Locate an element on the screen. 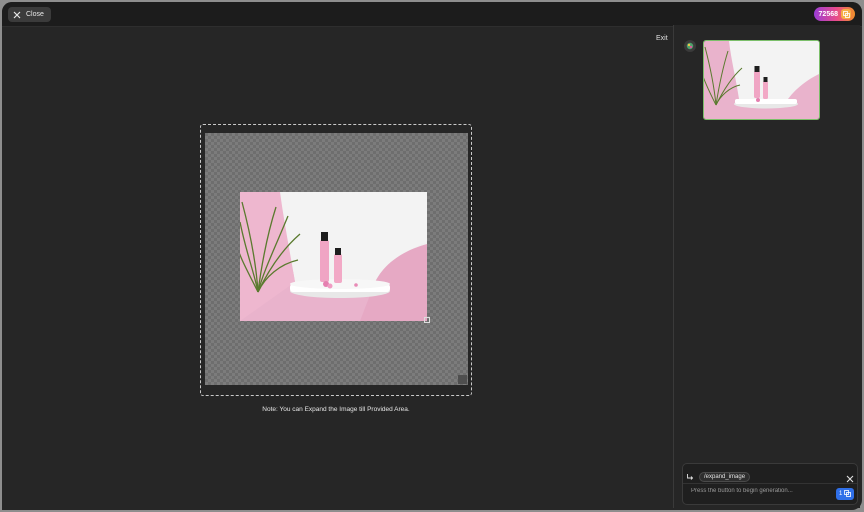 The width and height of the screenshot is (864, 512). clear-command-button is located at coordinates (850, 479).